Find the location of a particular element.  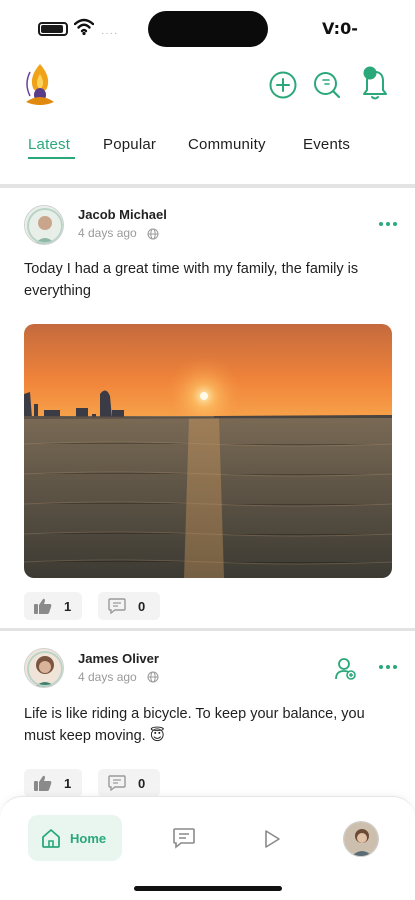

play-icon is located at coordinates (272, 839).